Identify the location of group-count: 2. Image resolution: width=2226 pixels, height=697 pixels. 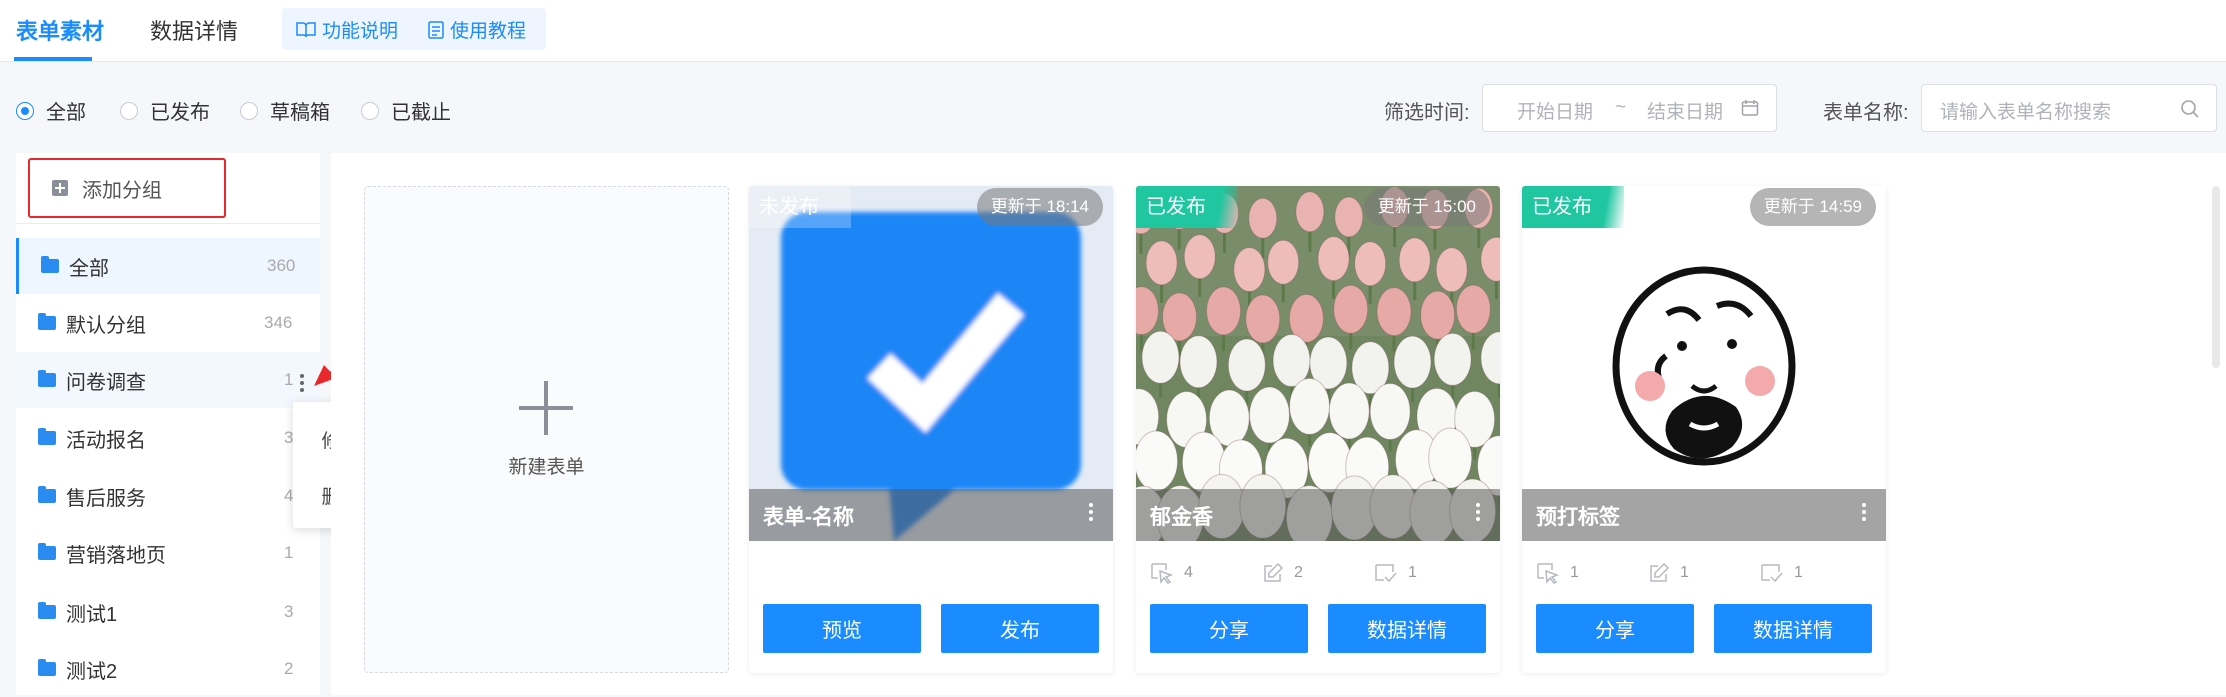
(289, 668).